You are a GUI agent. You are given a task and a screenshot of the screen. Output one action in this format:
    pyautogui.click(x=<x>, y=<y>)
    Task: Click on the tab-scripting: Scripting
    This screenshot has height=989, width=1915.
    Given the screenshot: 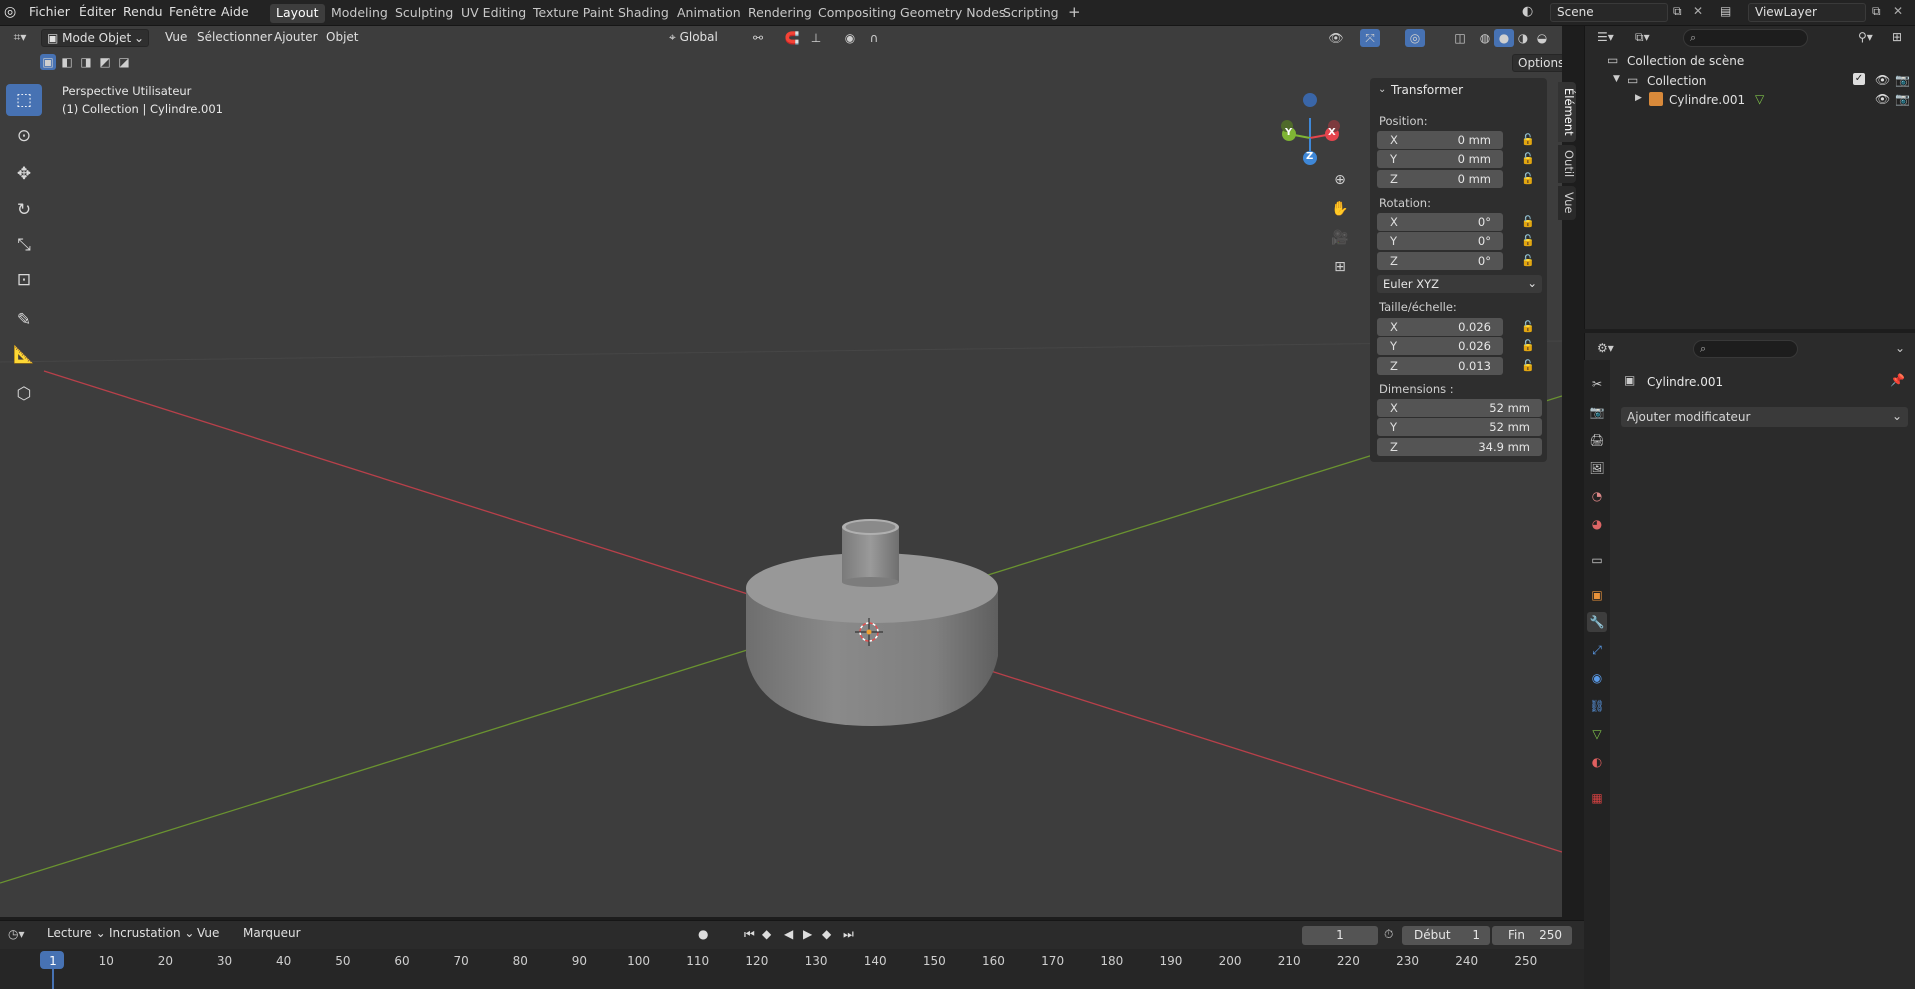 What is the action you would take?
    pyautogui.click(x=1031, y=13)
    